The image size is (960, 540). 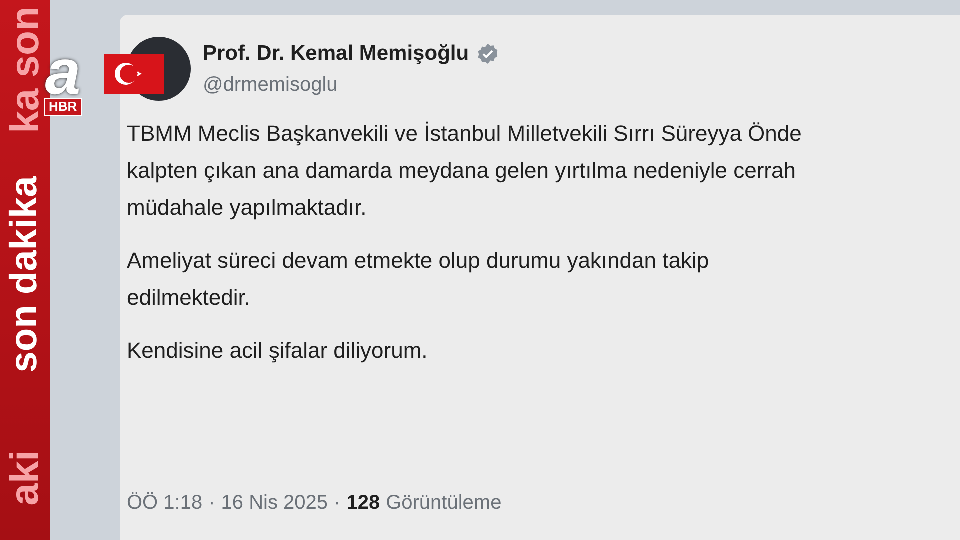 I want to click on views-label: Görüntüleme, so click(x=444, y=503).